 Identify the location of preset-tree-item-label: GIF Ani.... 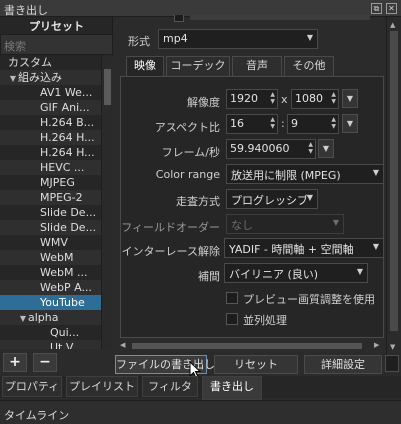
(65, 107).